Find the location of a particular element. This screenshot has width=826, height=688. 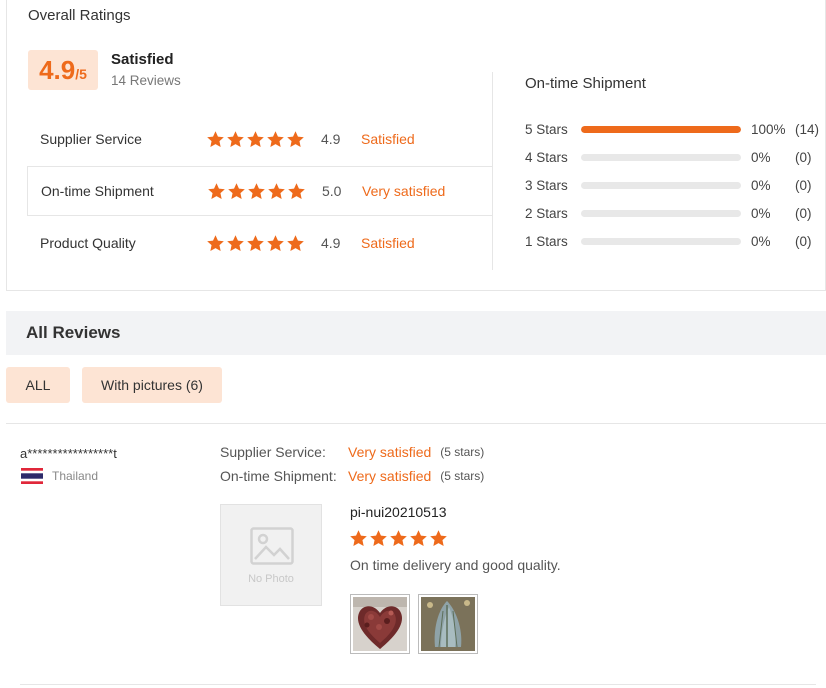

product-image-placeholder: No Photo is located at coordinates (271, 555).